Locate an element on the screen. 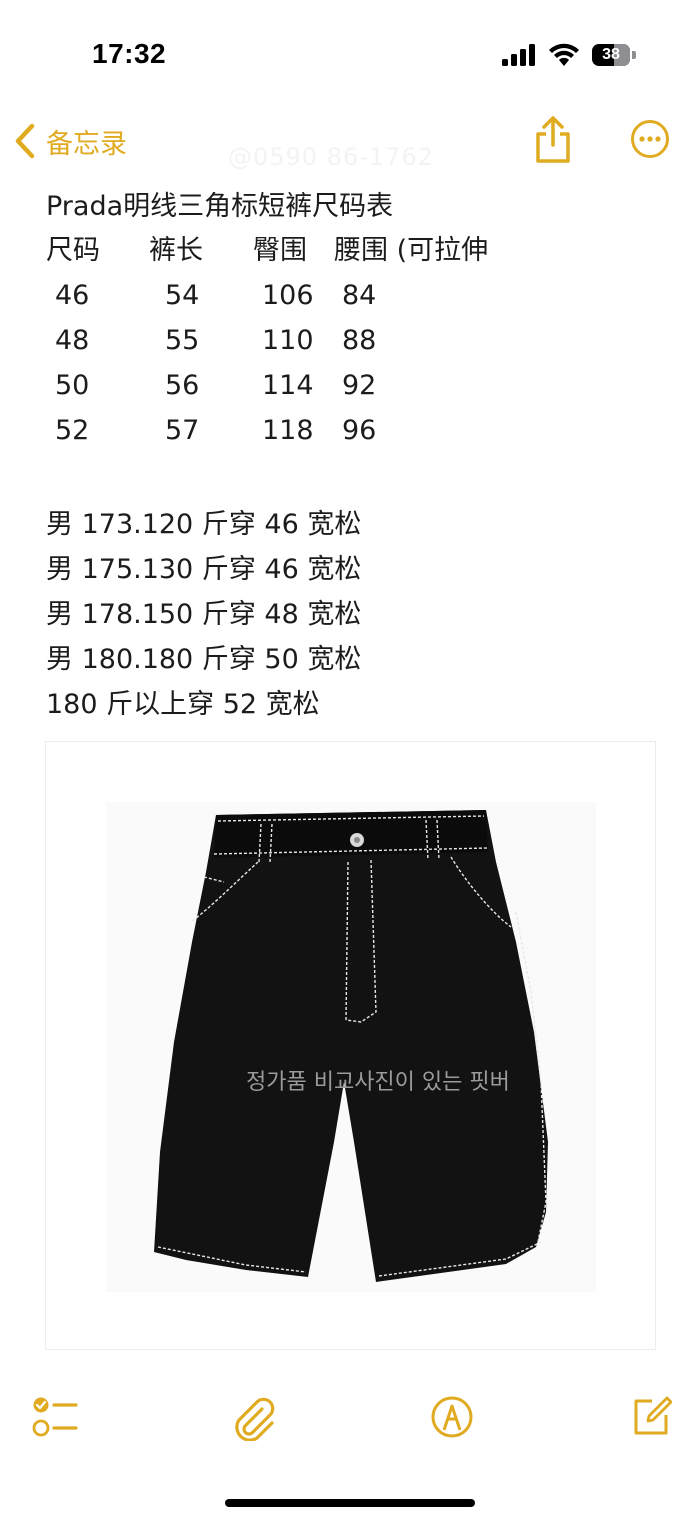  header-length: 裤长 is located at coordinates (176, 250).